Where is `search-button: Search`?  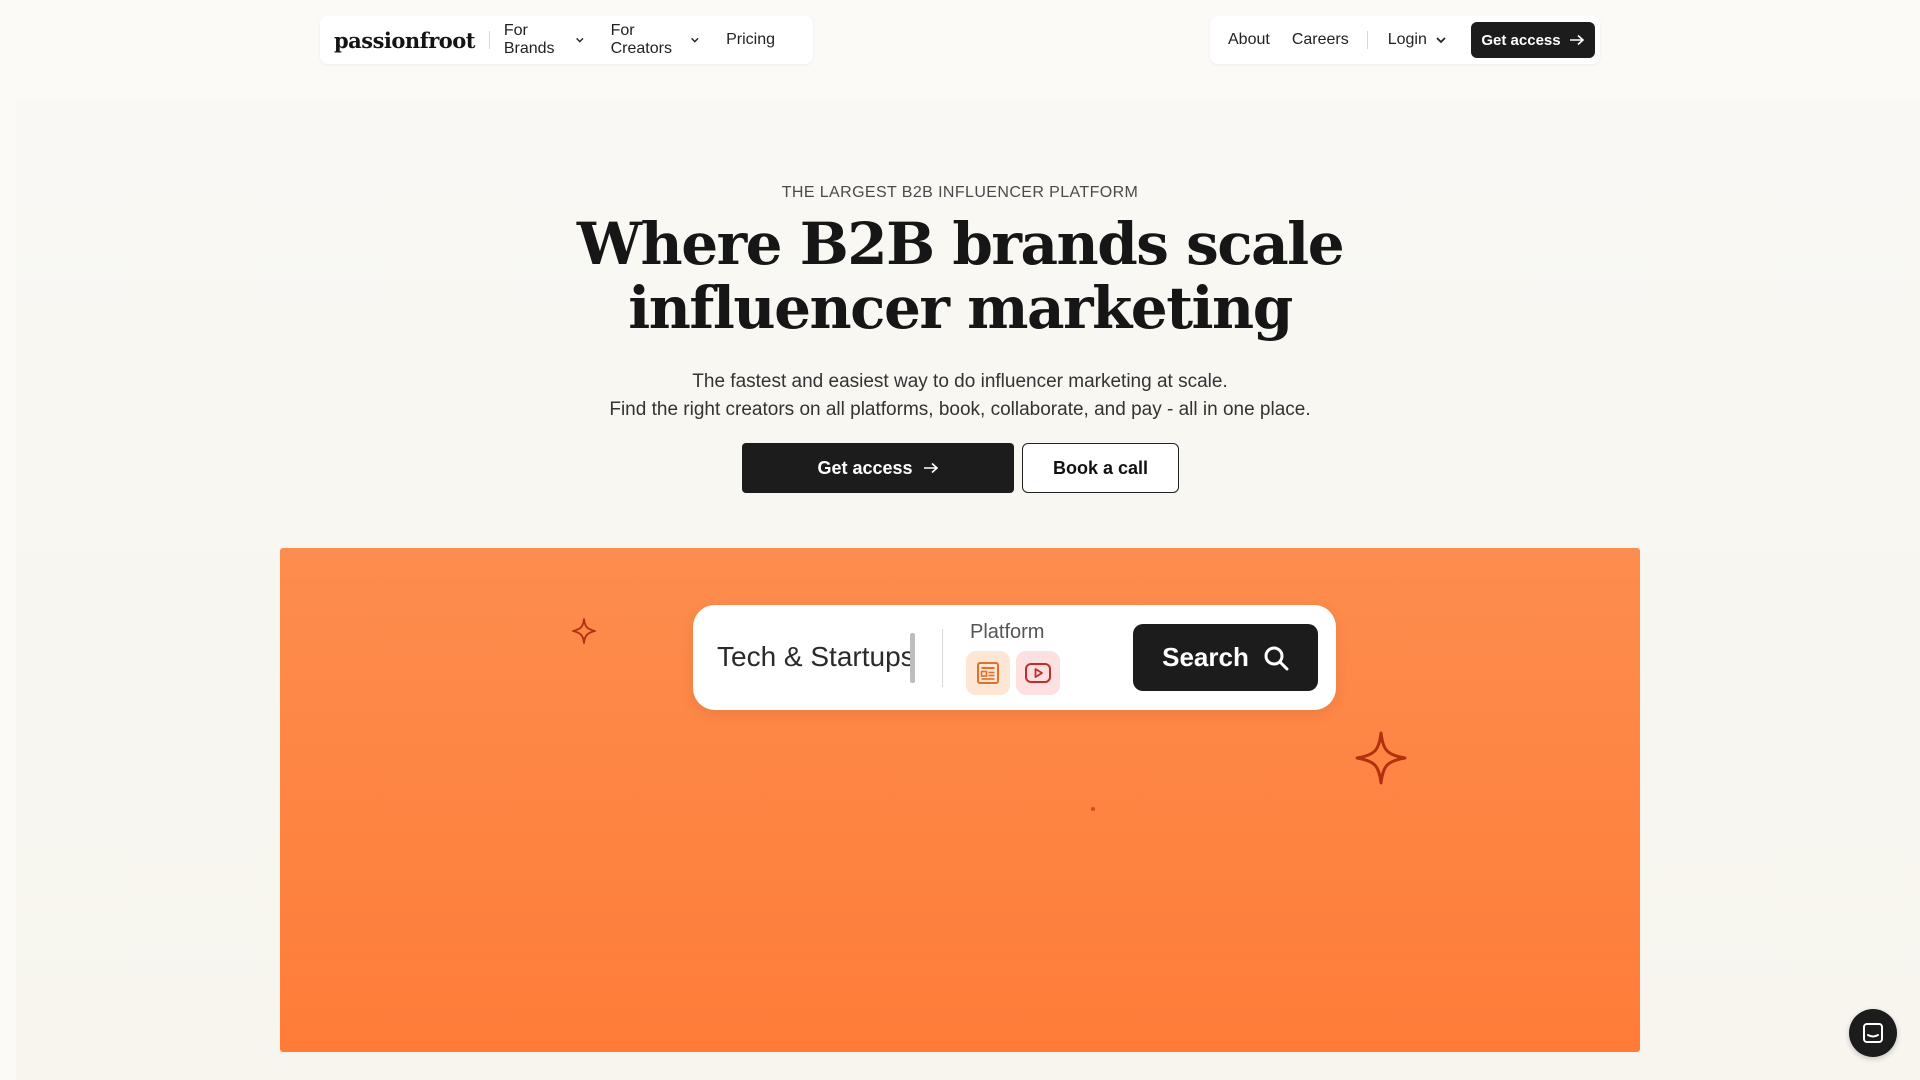
search-button: Search is located at coordinates (1225, 657).